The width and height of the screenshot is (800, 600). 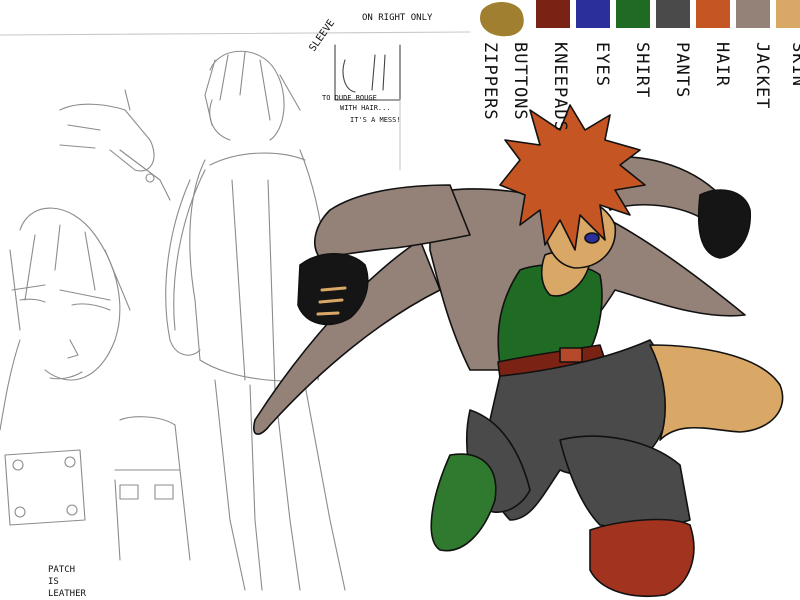 I want to click on label-pants: PANTS, so click(x=682, y=70).